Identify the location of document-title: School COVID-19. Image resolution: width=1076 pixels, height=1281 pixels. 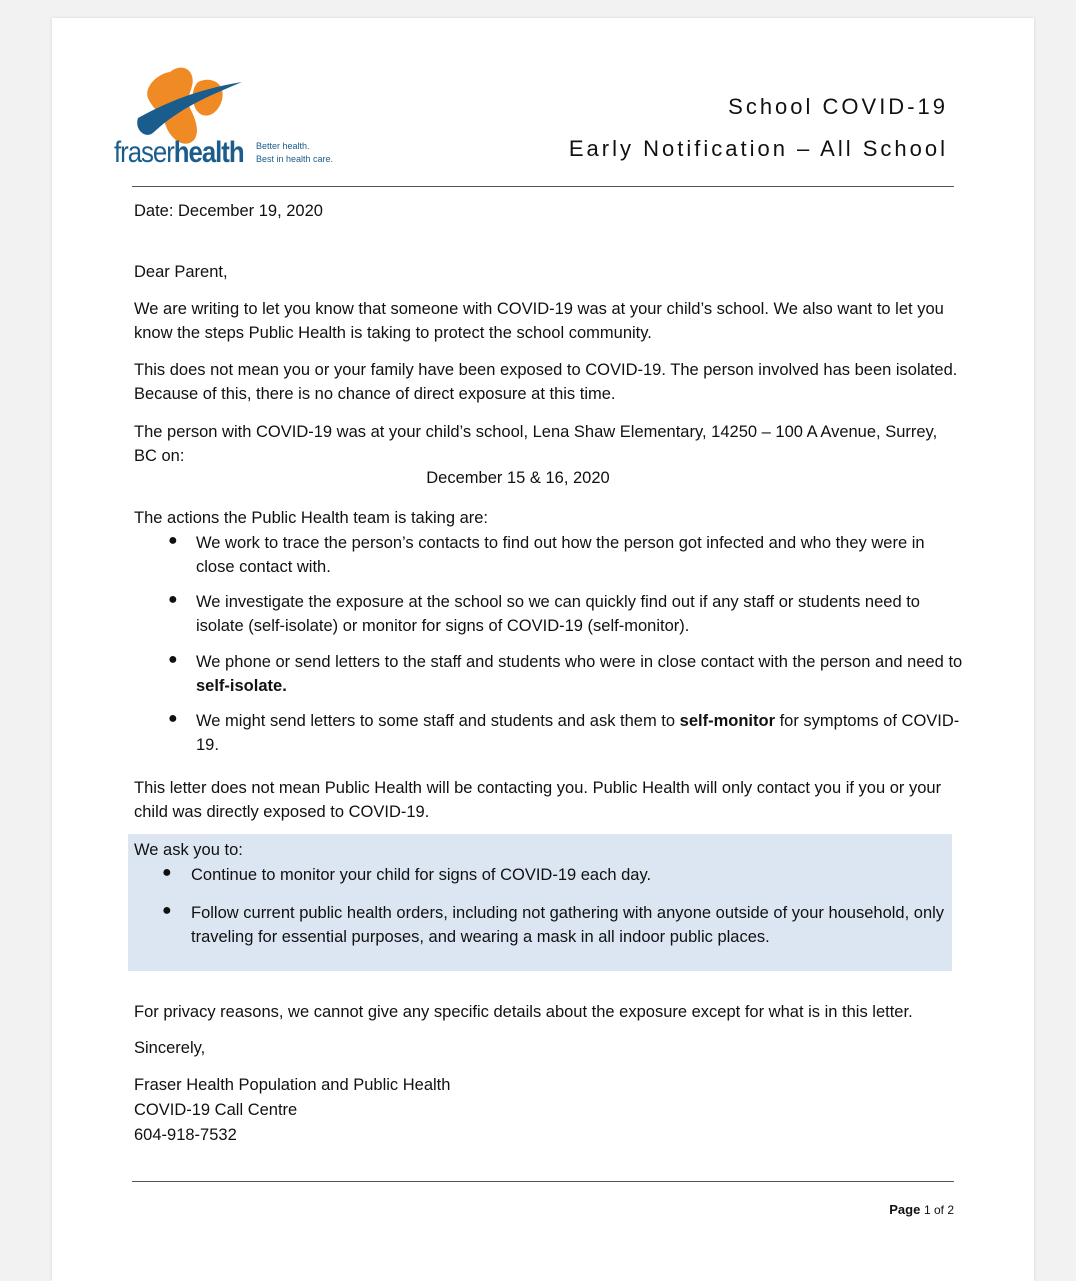
(838, 106).